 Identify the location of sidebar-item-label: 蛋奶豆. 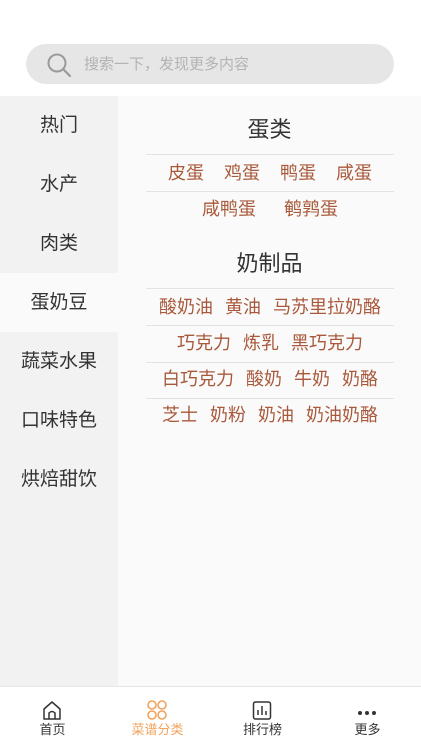
(59, 302).